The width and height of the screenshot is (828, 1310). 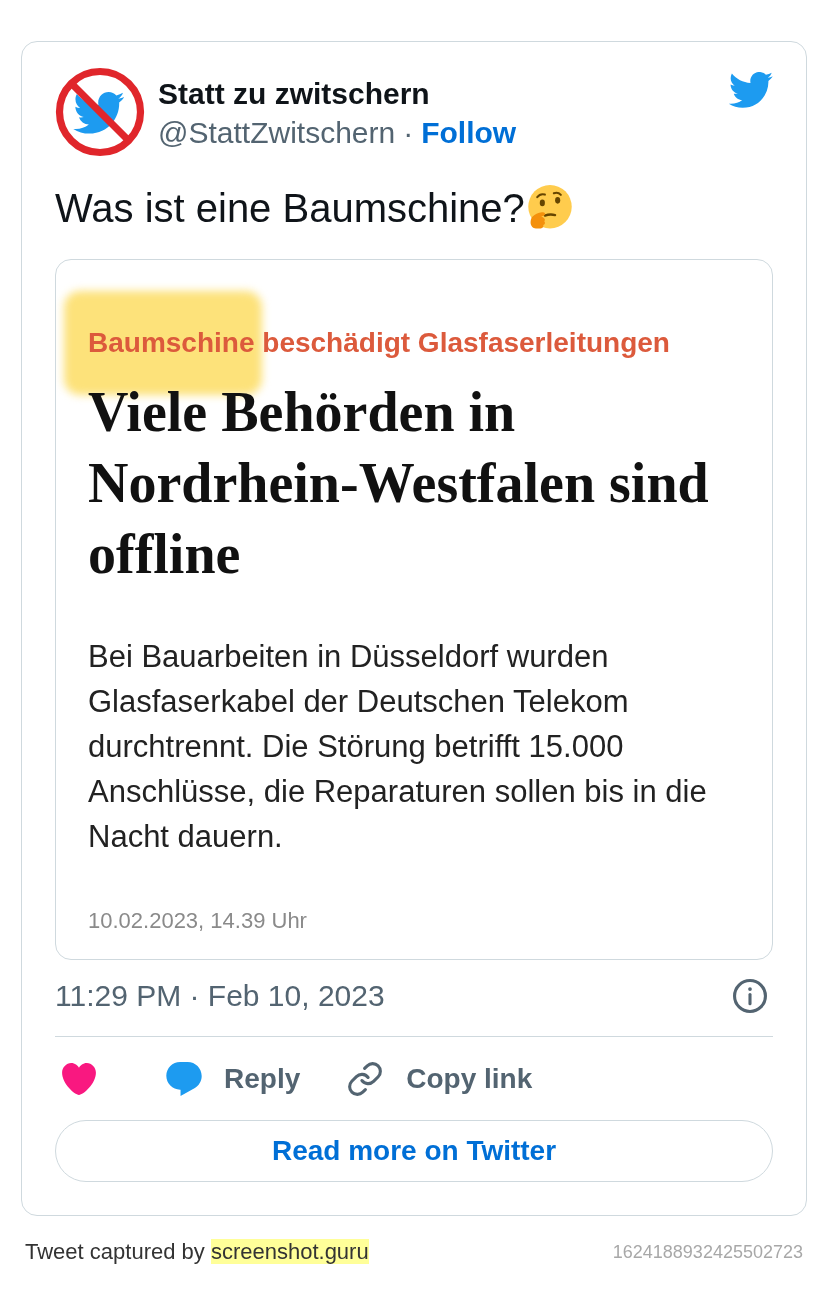 What do you see at coordinates (277, 133) in the screenshot?
I see `author-handle: @StattZwitschern` at bounding box center [277, 133].